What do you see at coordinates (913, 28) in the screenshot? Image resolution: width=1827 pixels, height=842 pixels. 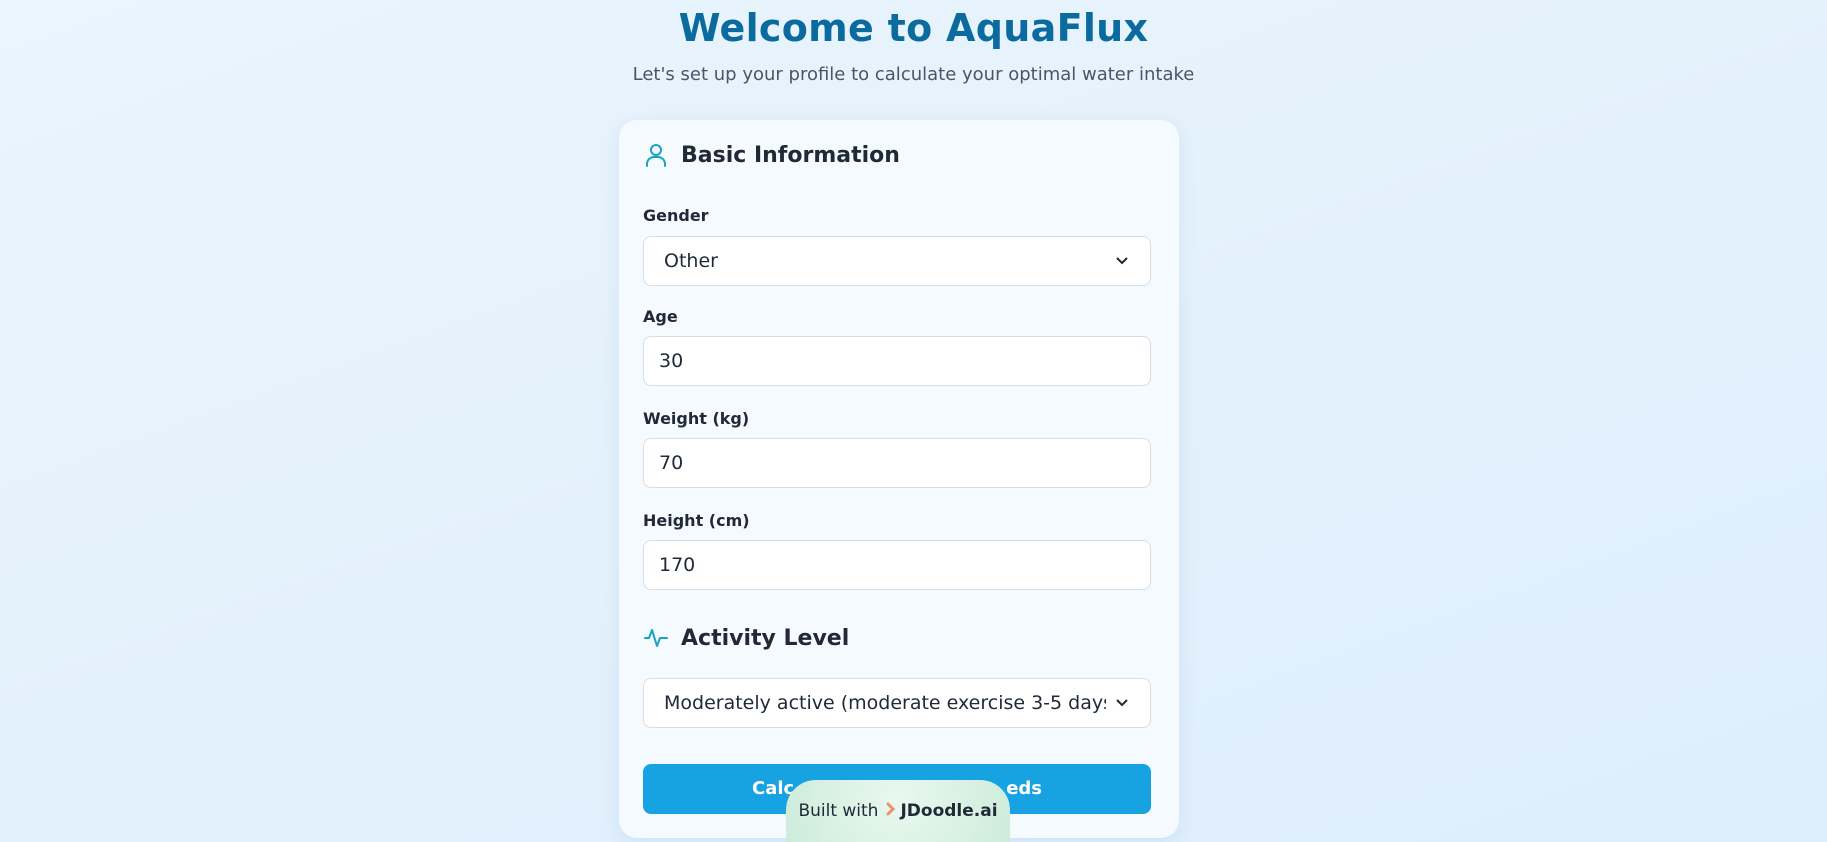 I see `page-title: Welcome to AquaFlux` at bounding box center [913, 28].